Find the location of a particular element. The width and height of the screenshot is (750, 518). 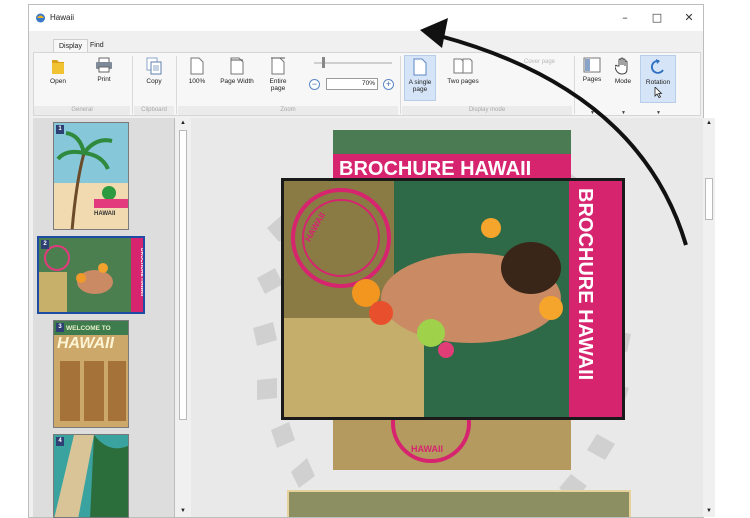

zoom-input: 70% is located at coordinates (352, 84).